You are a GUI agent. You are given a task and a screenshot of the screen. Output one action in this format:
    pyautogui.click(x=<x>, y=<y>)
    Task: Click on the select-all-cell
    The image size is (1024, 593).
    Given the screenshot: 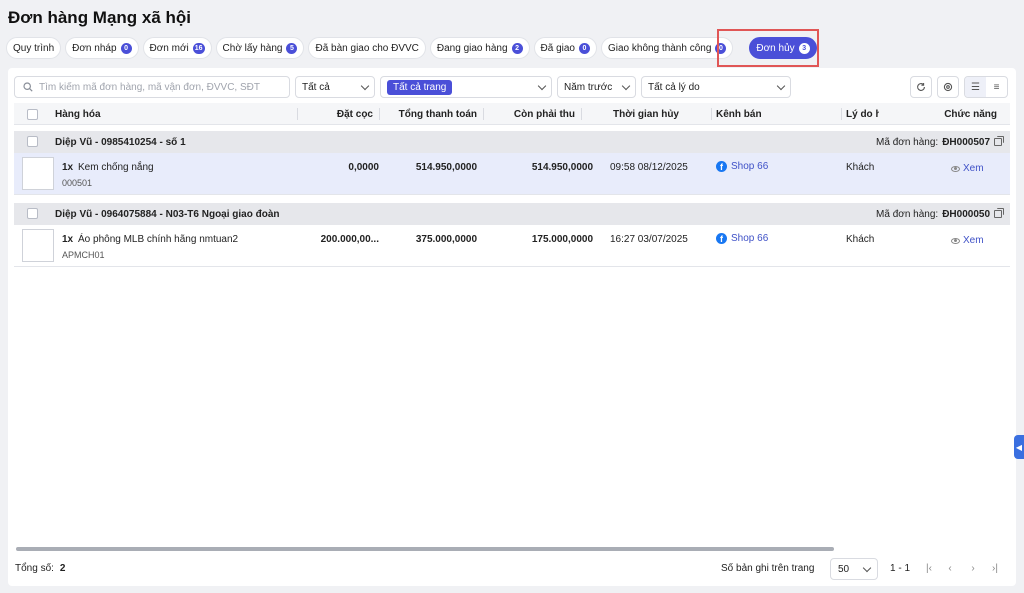 What is the action you would take?
    pyautogui.click(x=32, y=114)
    